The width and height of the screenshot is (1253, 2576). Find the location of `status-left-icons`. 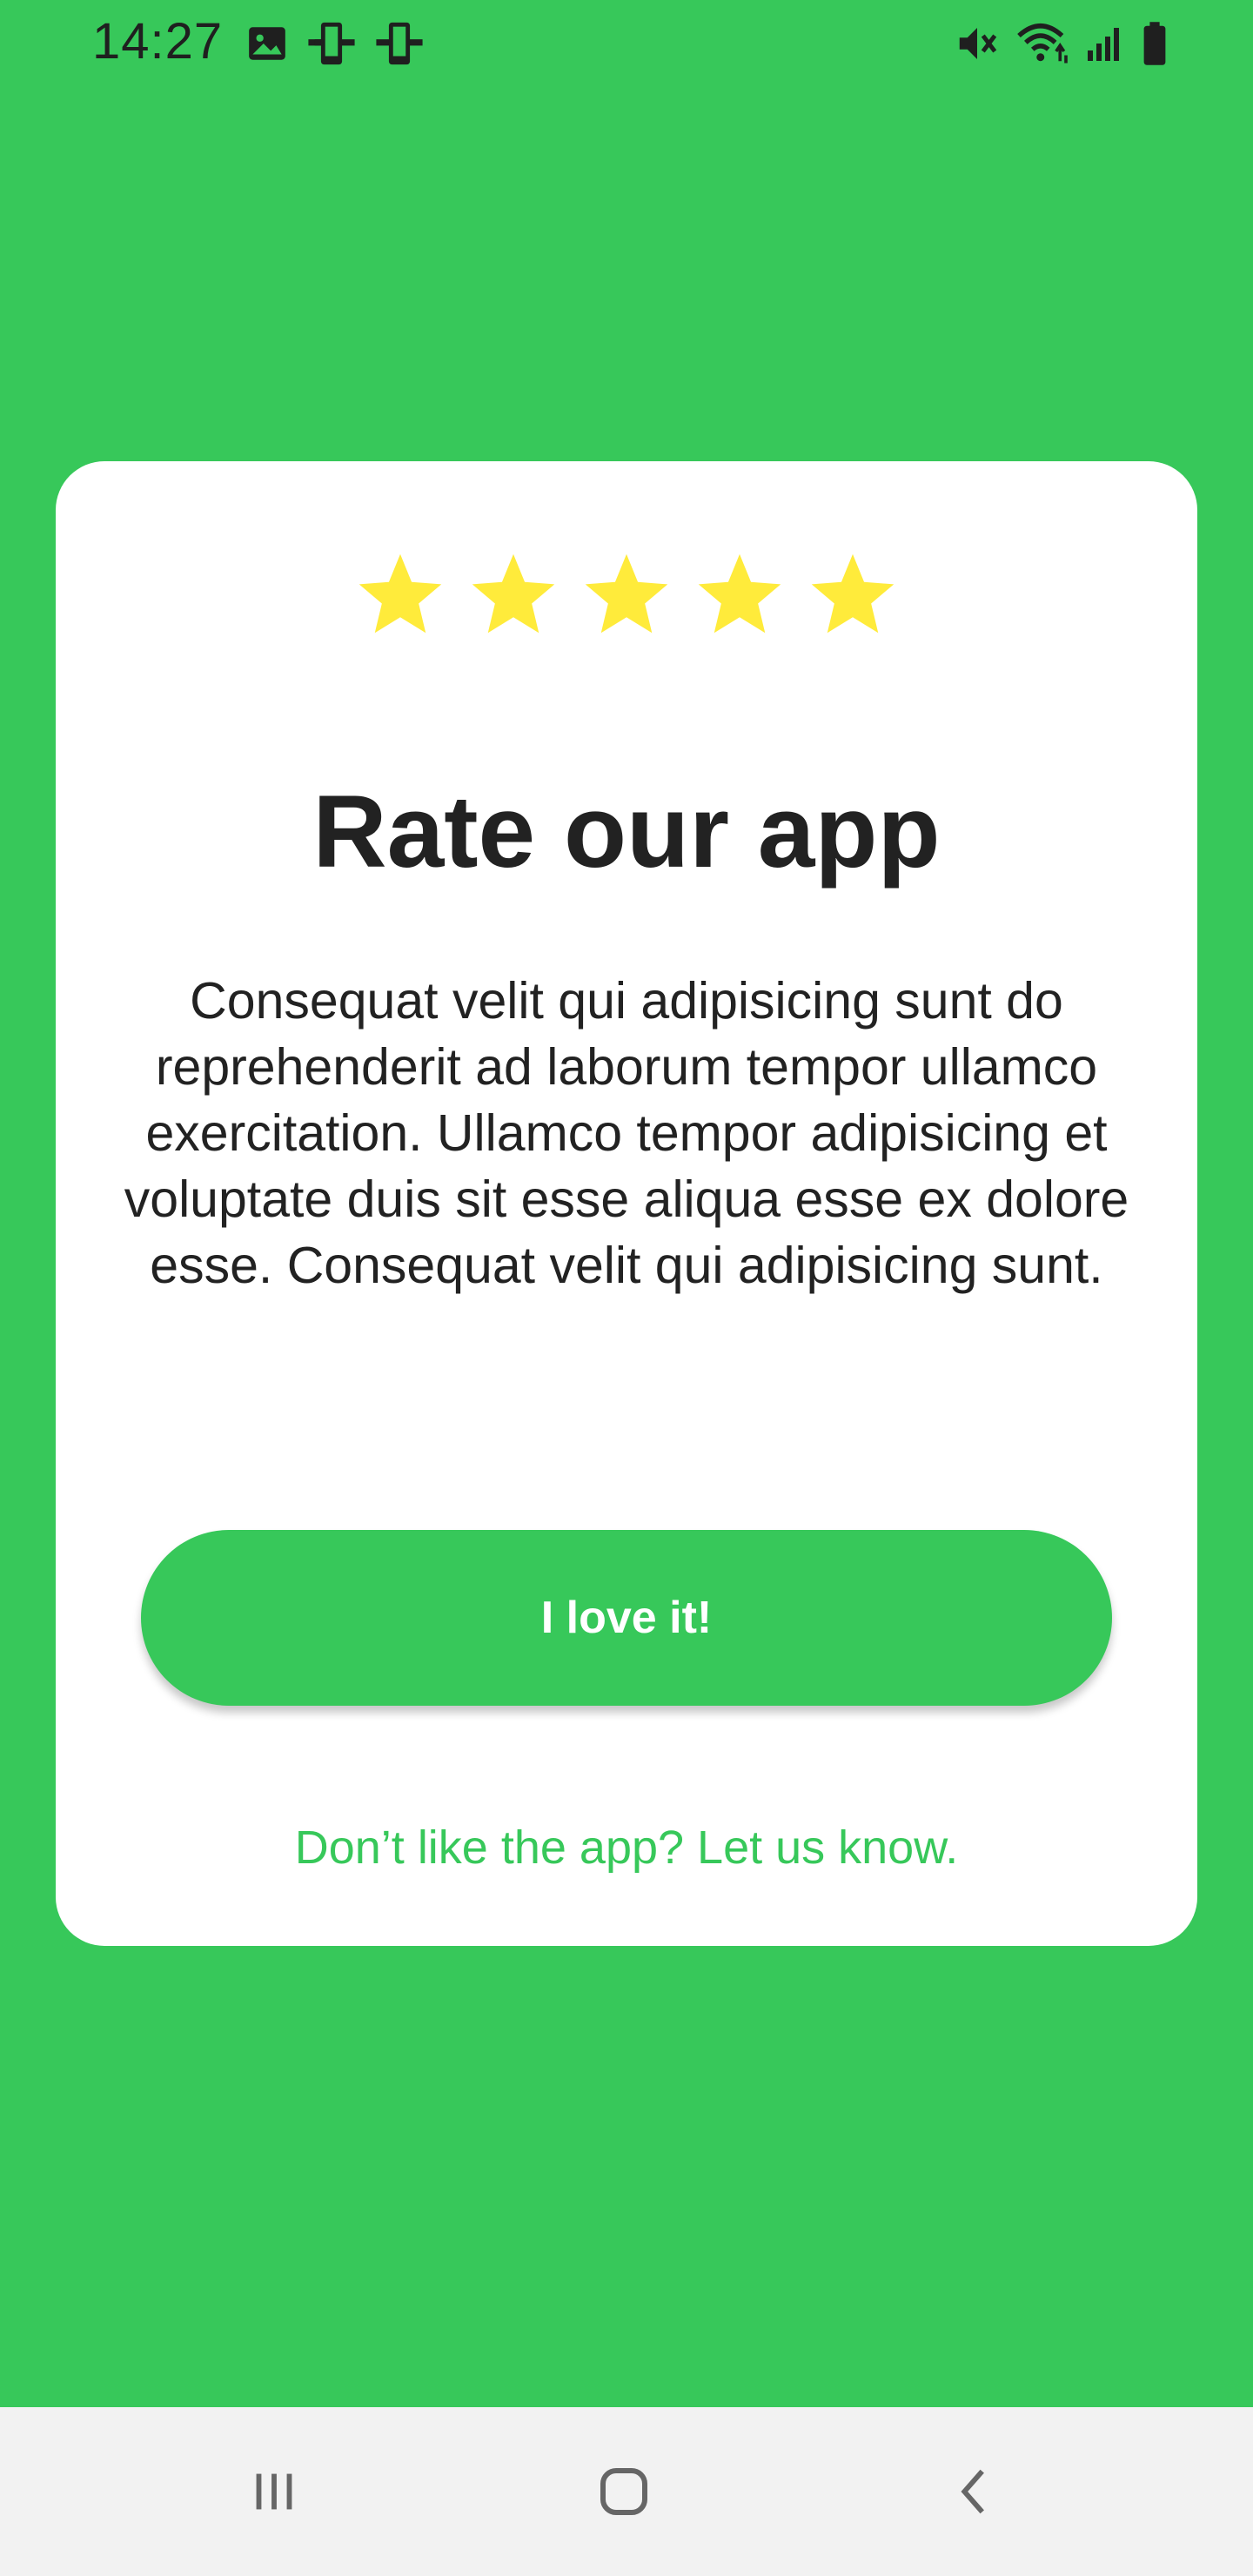

status-left-icons is located at coordinates (335, 43).